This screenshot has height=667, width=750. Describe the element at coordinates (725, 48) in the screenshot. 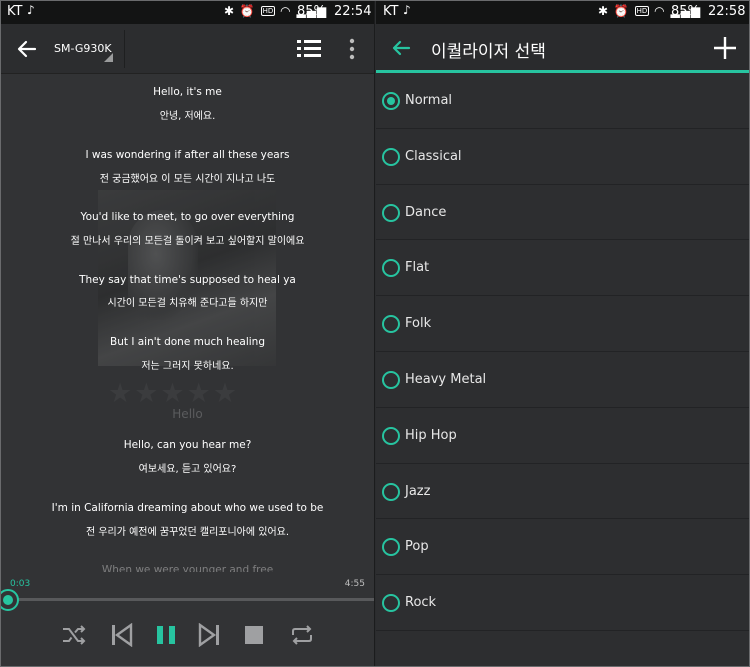

I see `add-icon` at that location.